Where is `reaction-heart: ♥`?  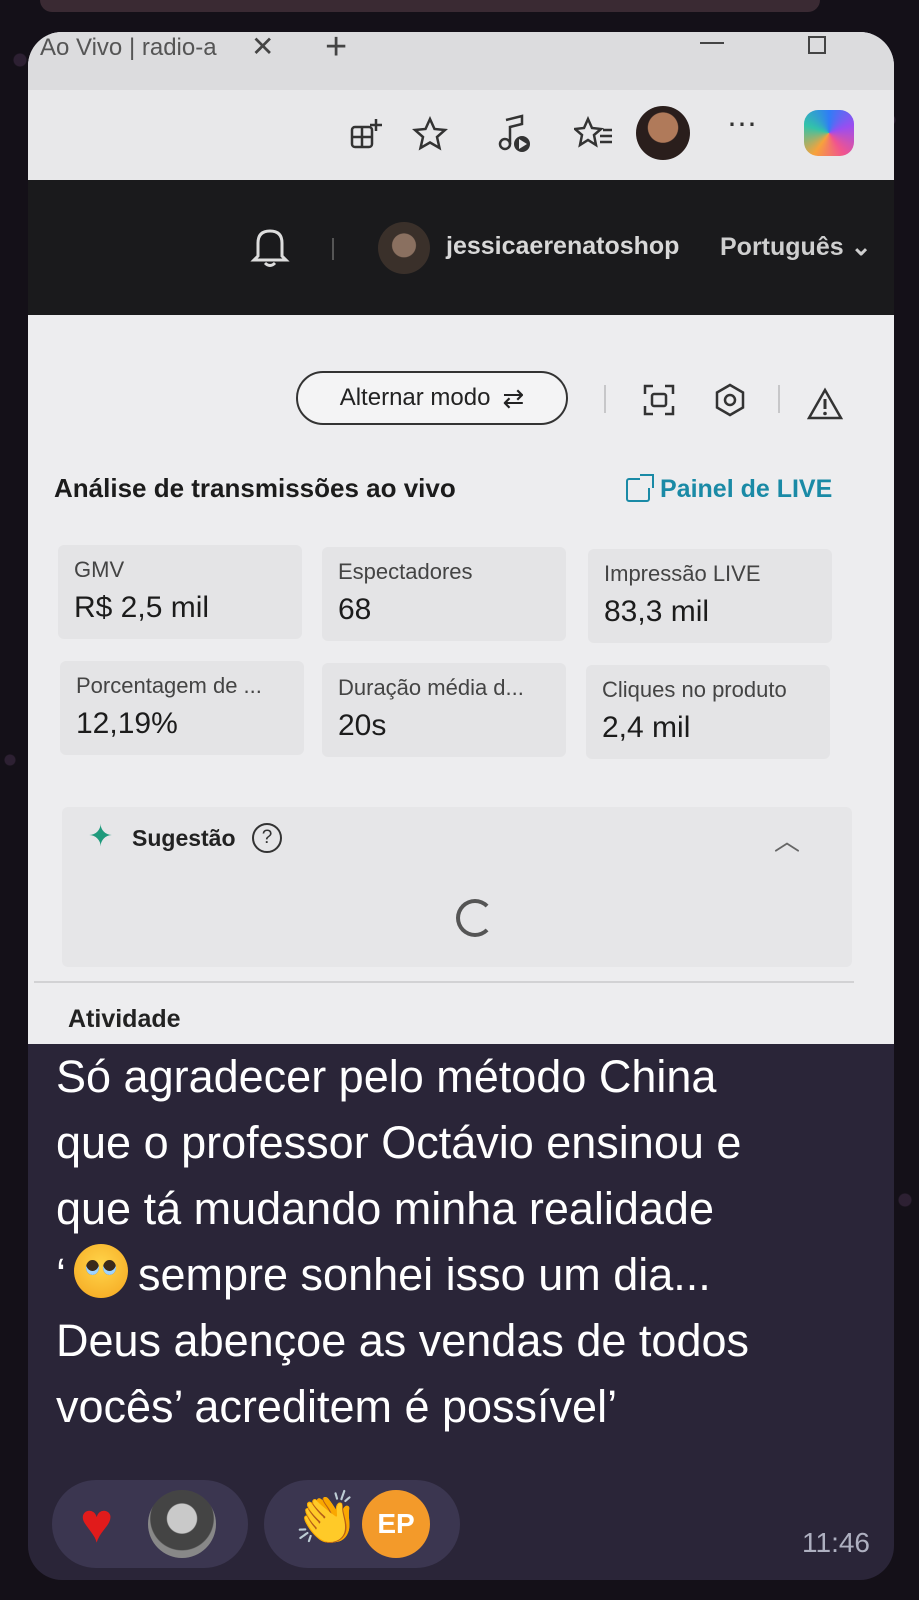 reaction-heart: ♥ is located at coordinates (150, 1524).